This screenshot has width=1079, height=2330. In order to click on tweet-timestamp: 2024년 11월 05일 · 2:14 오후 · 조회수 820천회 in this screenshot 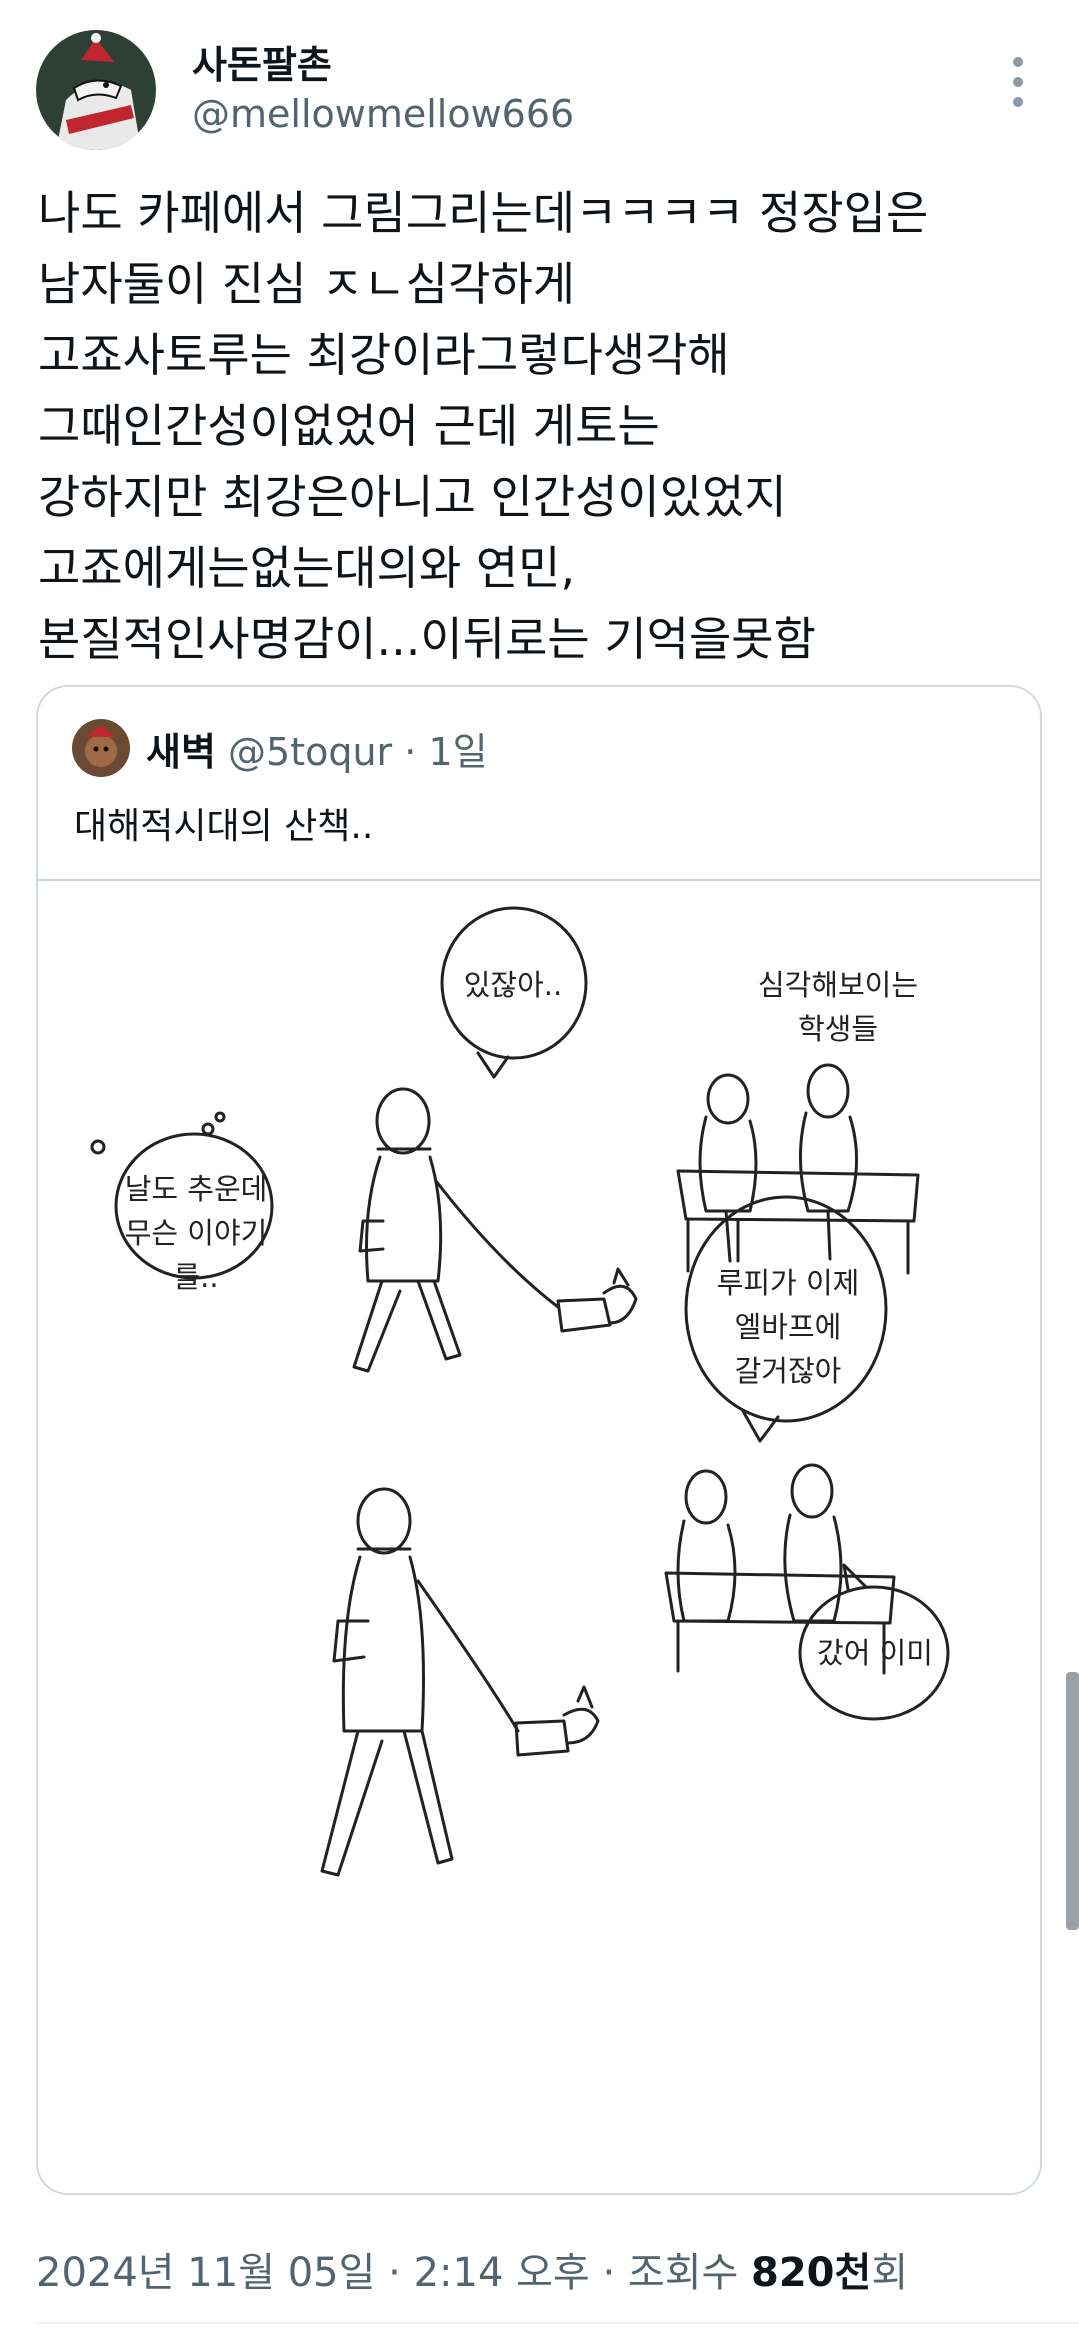, I will do `click(472, 2269)`.